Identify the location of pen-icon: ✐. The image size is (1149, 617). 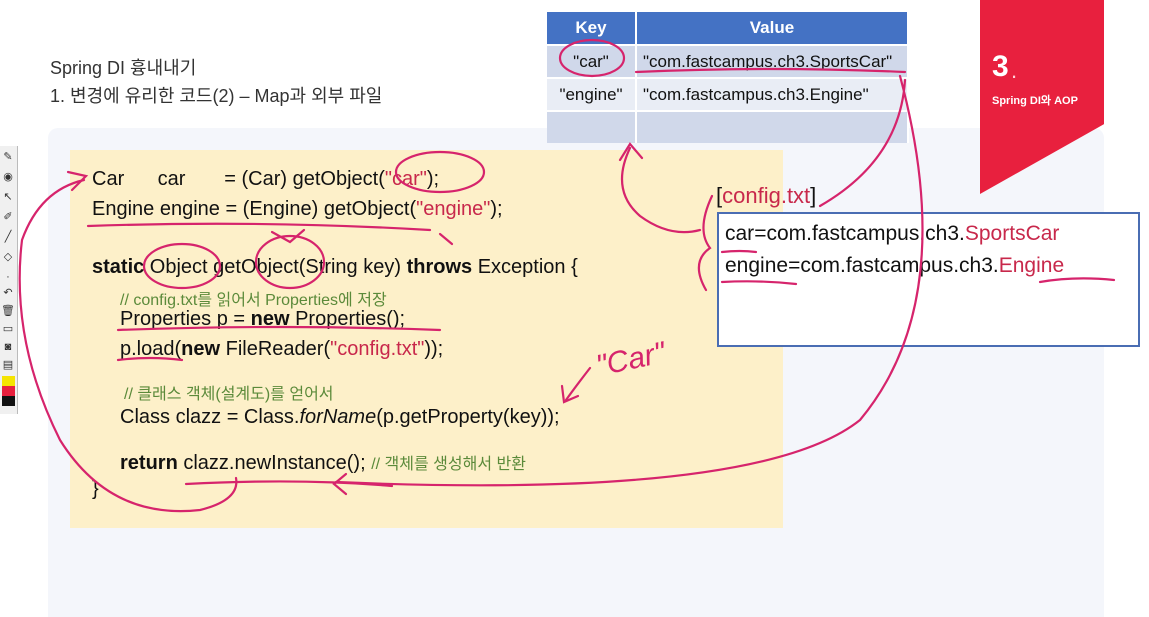
(8, 217).